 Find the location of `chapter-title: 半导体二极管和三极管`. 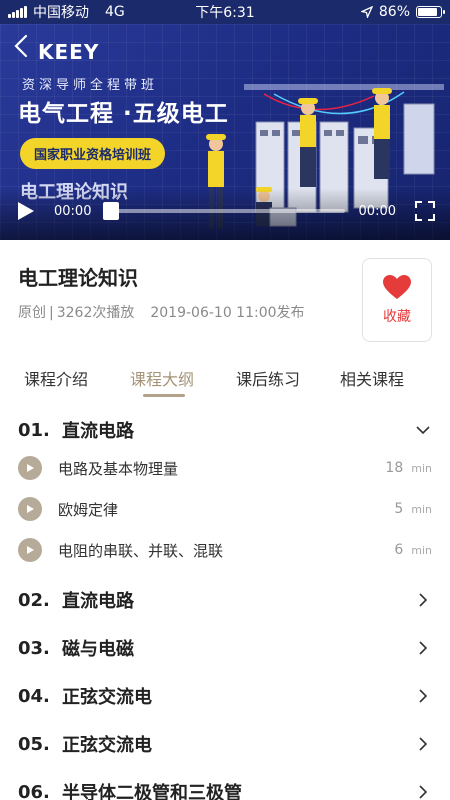

chapter-title: 半导体二极管和三极管 is located at coordinates (152, 791).